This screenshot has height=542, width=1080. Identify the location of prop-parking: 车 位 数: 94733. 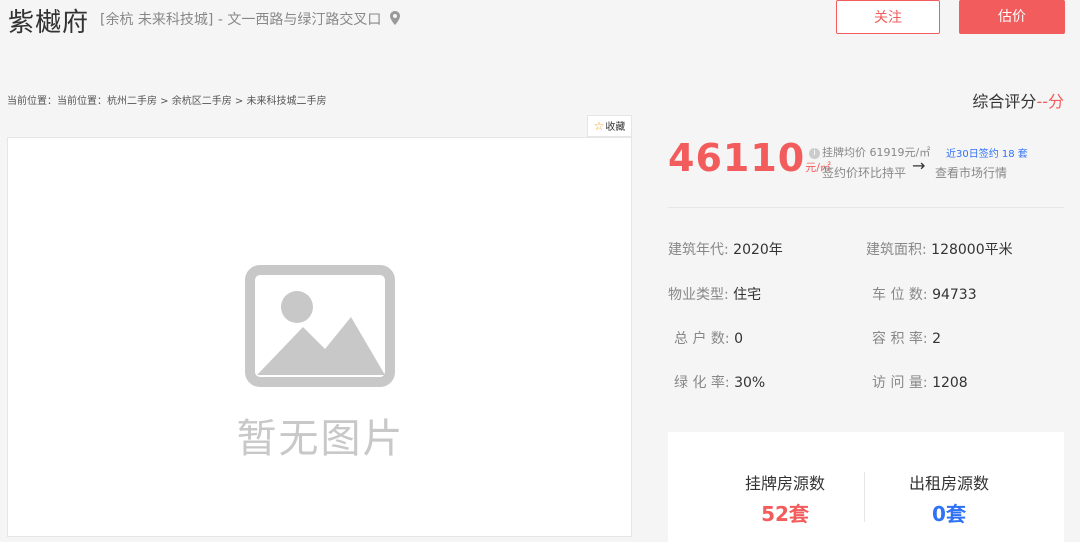
(924, 294).